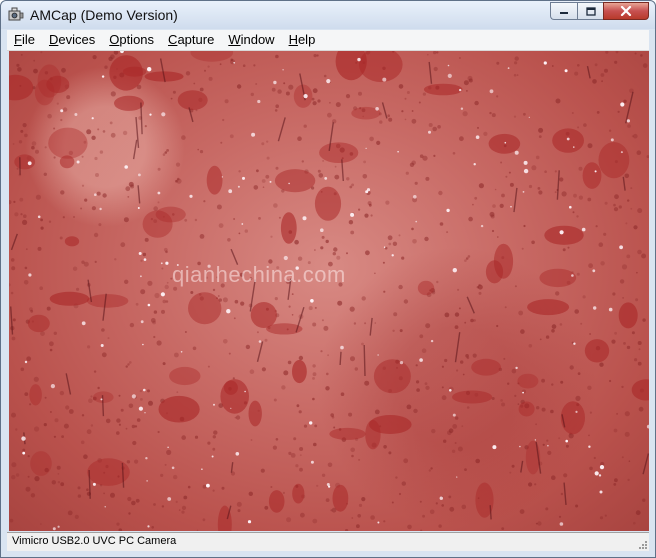  I want to click on maximize-button, so click(590, 11).